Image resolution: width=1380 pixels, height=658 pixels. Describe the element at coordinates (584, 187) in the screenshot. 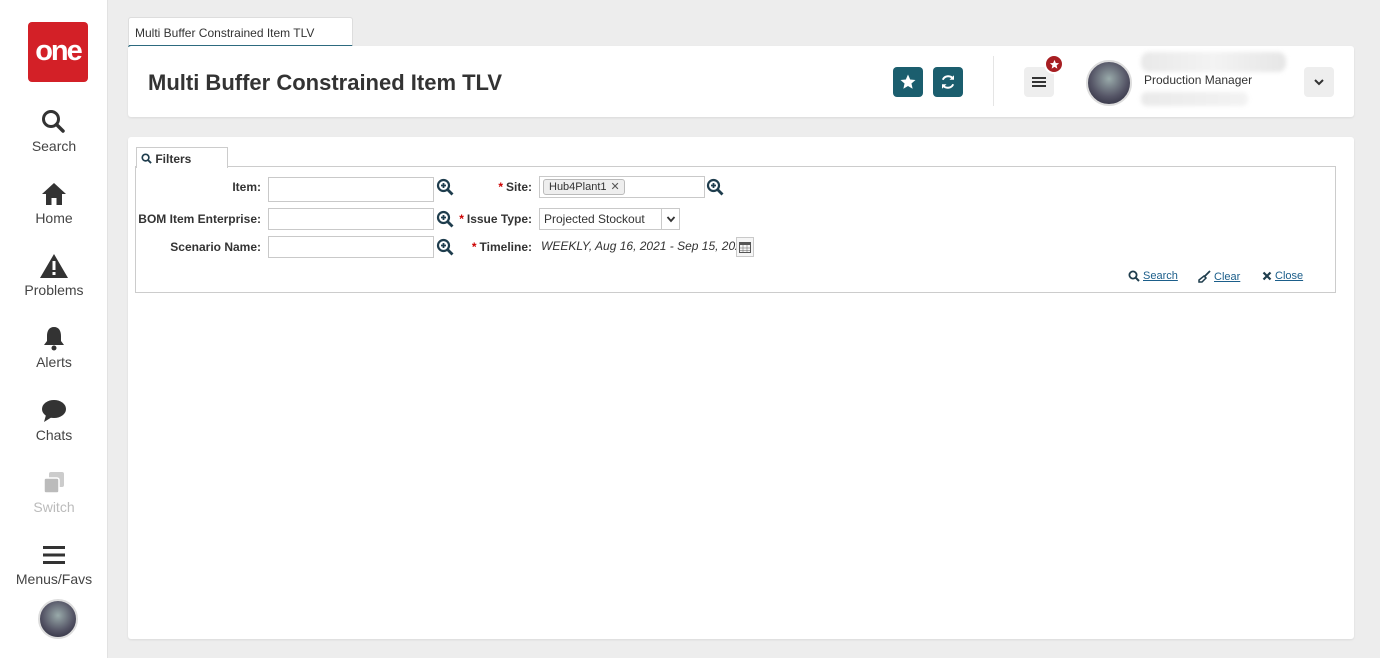

I see `site-tag: Hub4Plant1 ✕` at that location.